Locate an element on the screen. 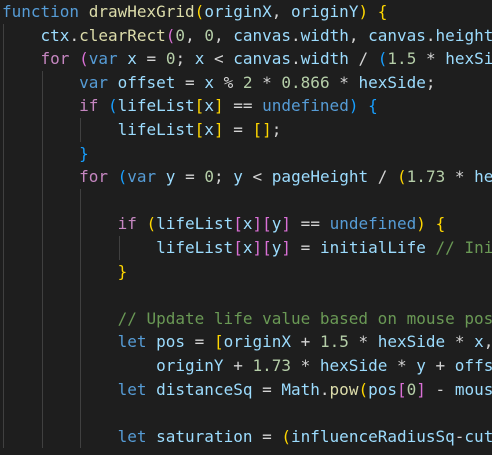 This screenshot has width=492, height=455. code-token: Math is located at coordinates (300, 389).